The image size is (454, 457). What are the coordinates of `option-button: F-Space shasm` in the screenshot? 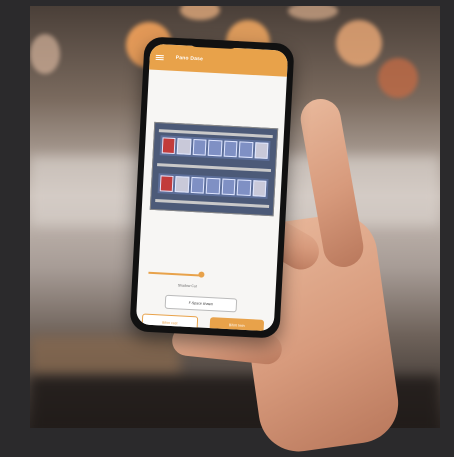 It's located at (201, 303).